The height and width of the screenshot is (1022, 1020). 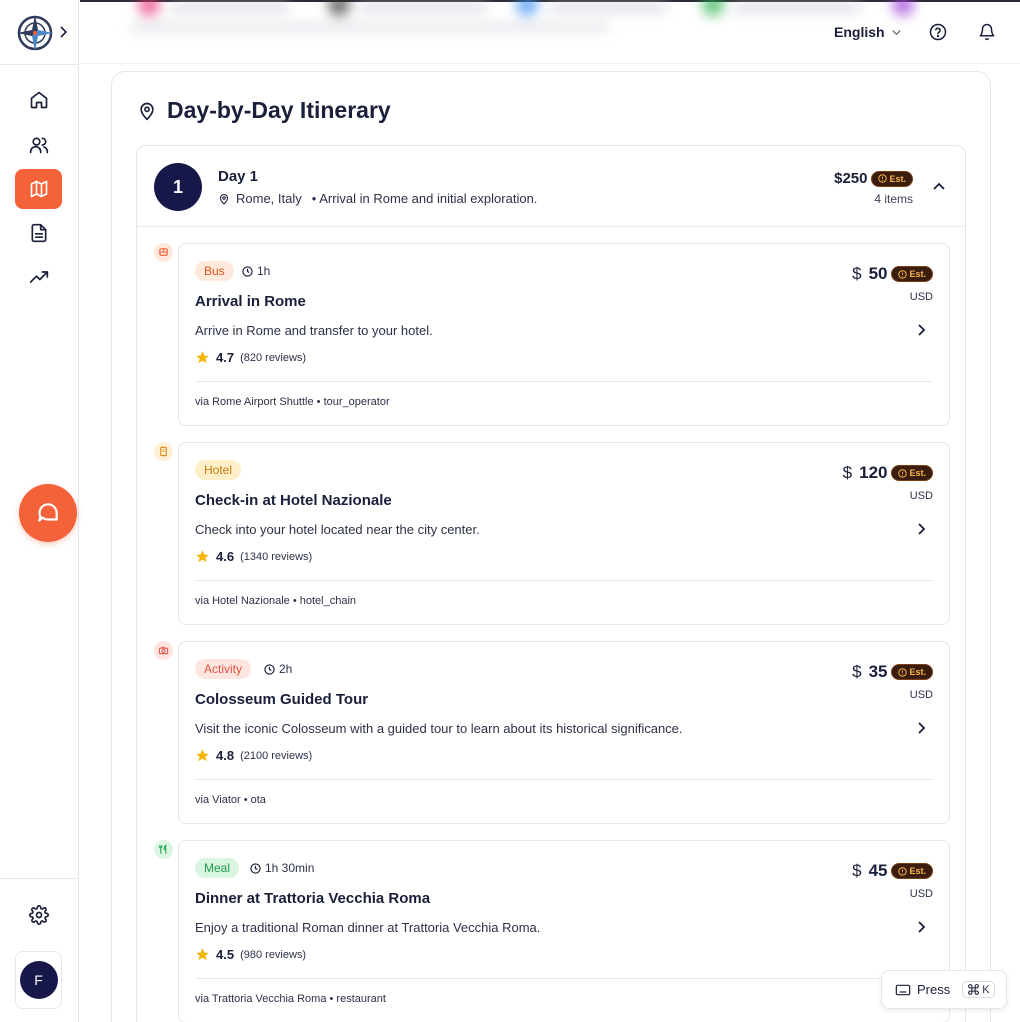 I want to click on notifications-button, so click(x=987, y=32).